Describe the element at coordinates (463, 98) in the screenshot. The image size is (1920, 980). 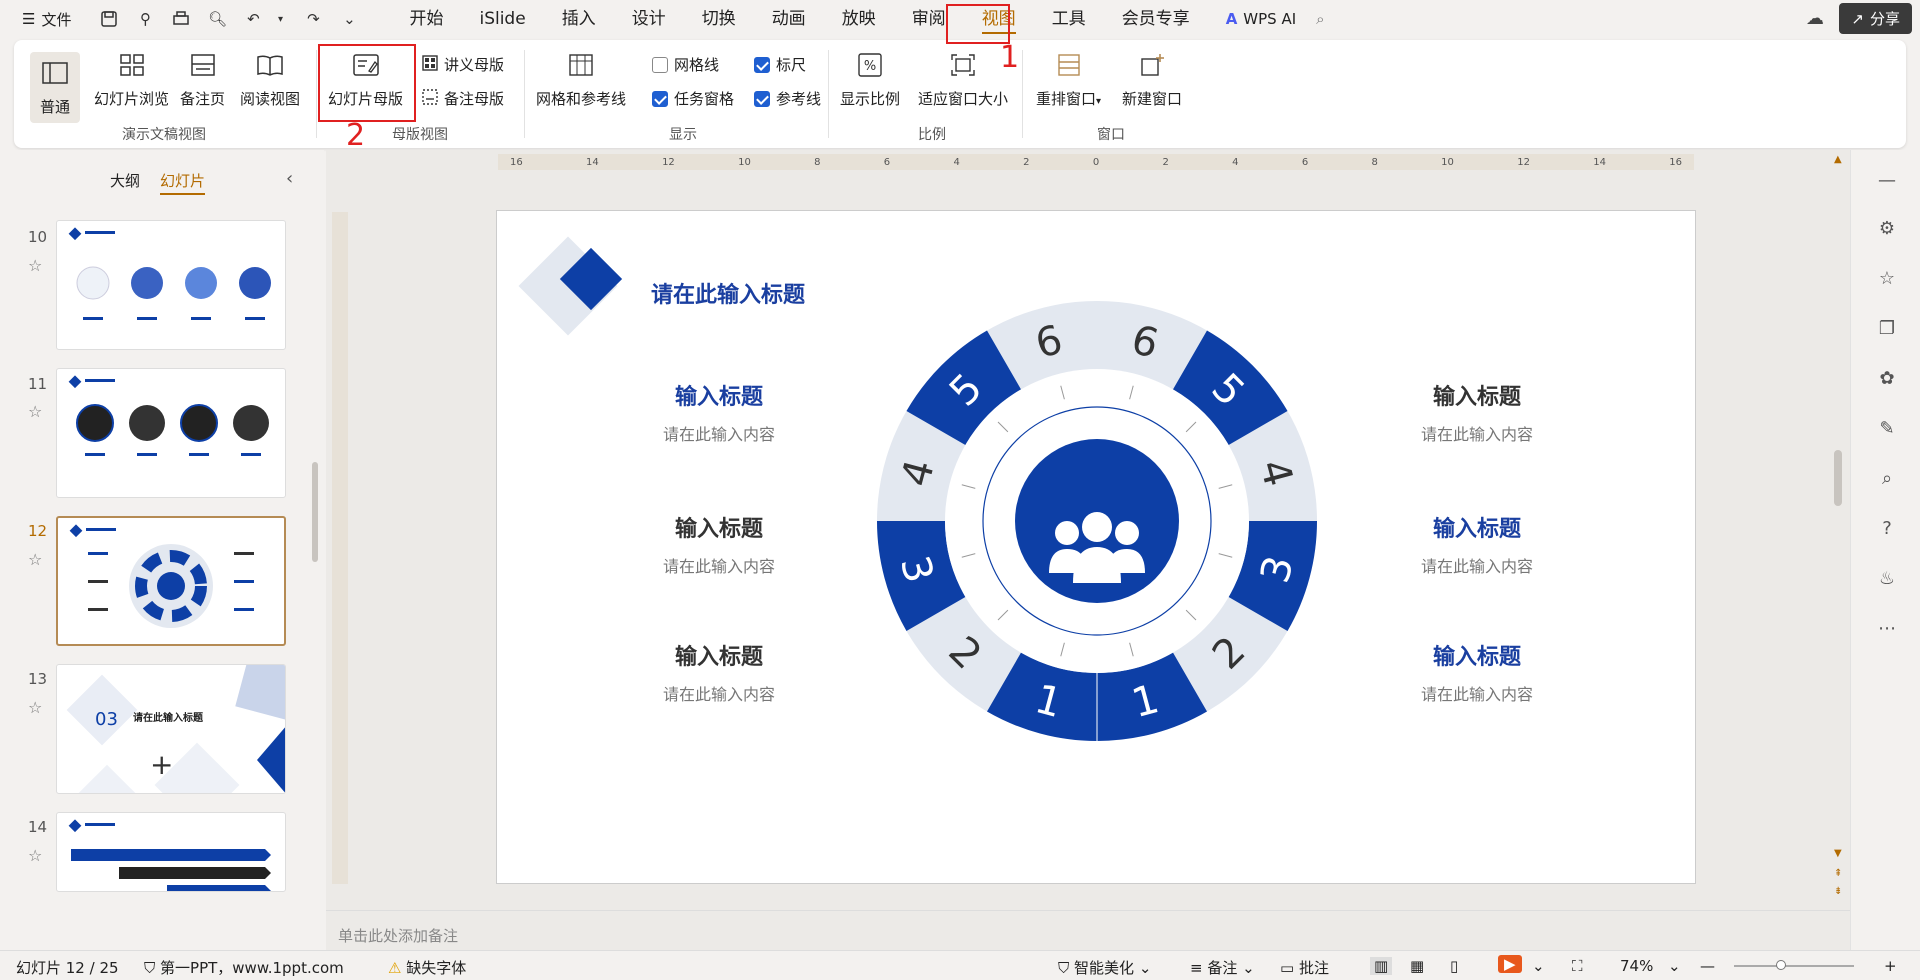
I see `notes-master-button: 备注母版` at that location.